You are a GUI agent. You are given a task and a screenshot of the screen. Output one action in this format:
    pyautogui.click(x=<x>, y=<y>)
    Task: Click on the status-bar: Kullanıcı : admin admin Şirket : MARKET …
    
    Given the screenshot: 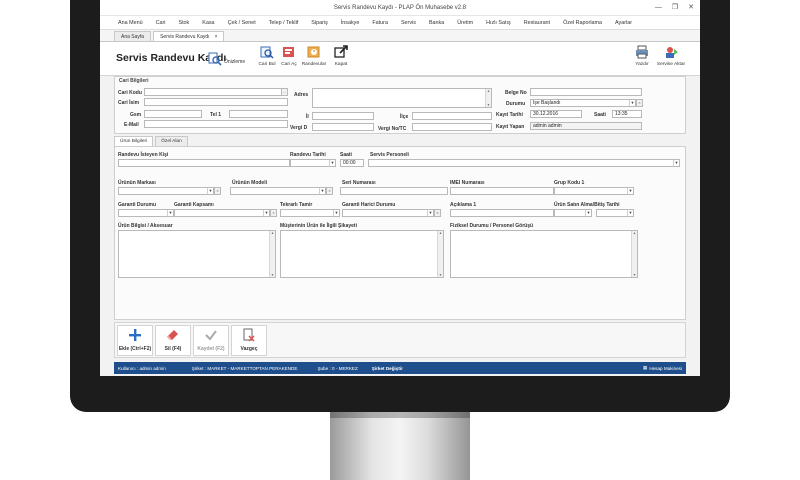 What is the action you would take?
    pyautogui.click(x=400, y=368)
    